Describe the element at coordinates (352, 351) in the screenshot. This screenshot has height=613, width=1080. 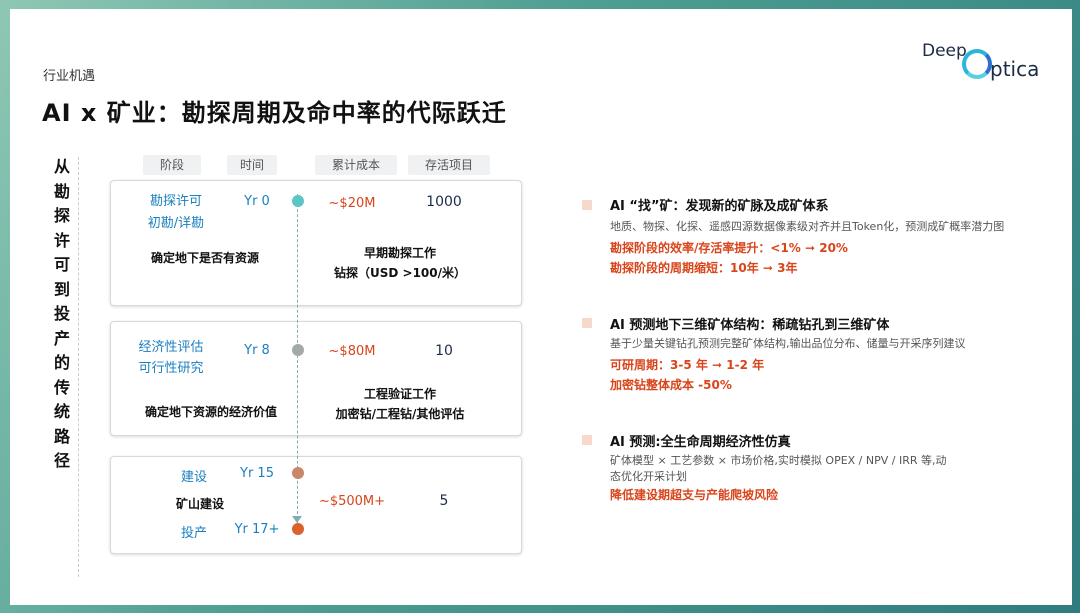
I see `stage-cost: ~$80M` at that location.